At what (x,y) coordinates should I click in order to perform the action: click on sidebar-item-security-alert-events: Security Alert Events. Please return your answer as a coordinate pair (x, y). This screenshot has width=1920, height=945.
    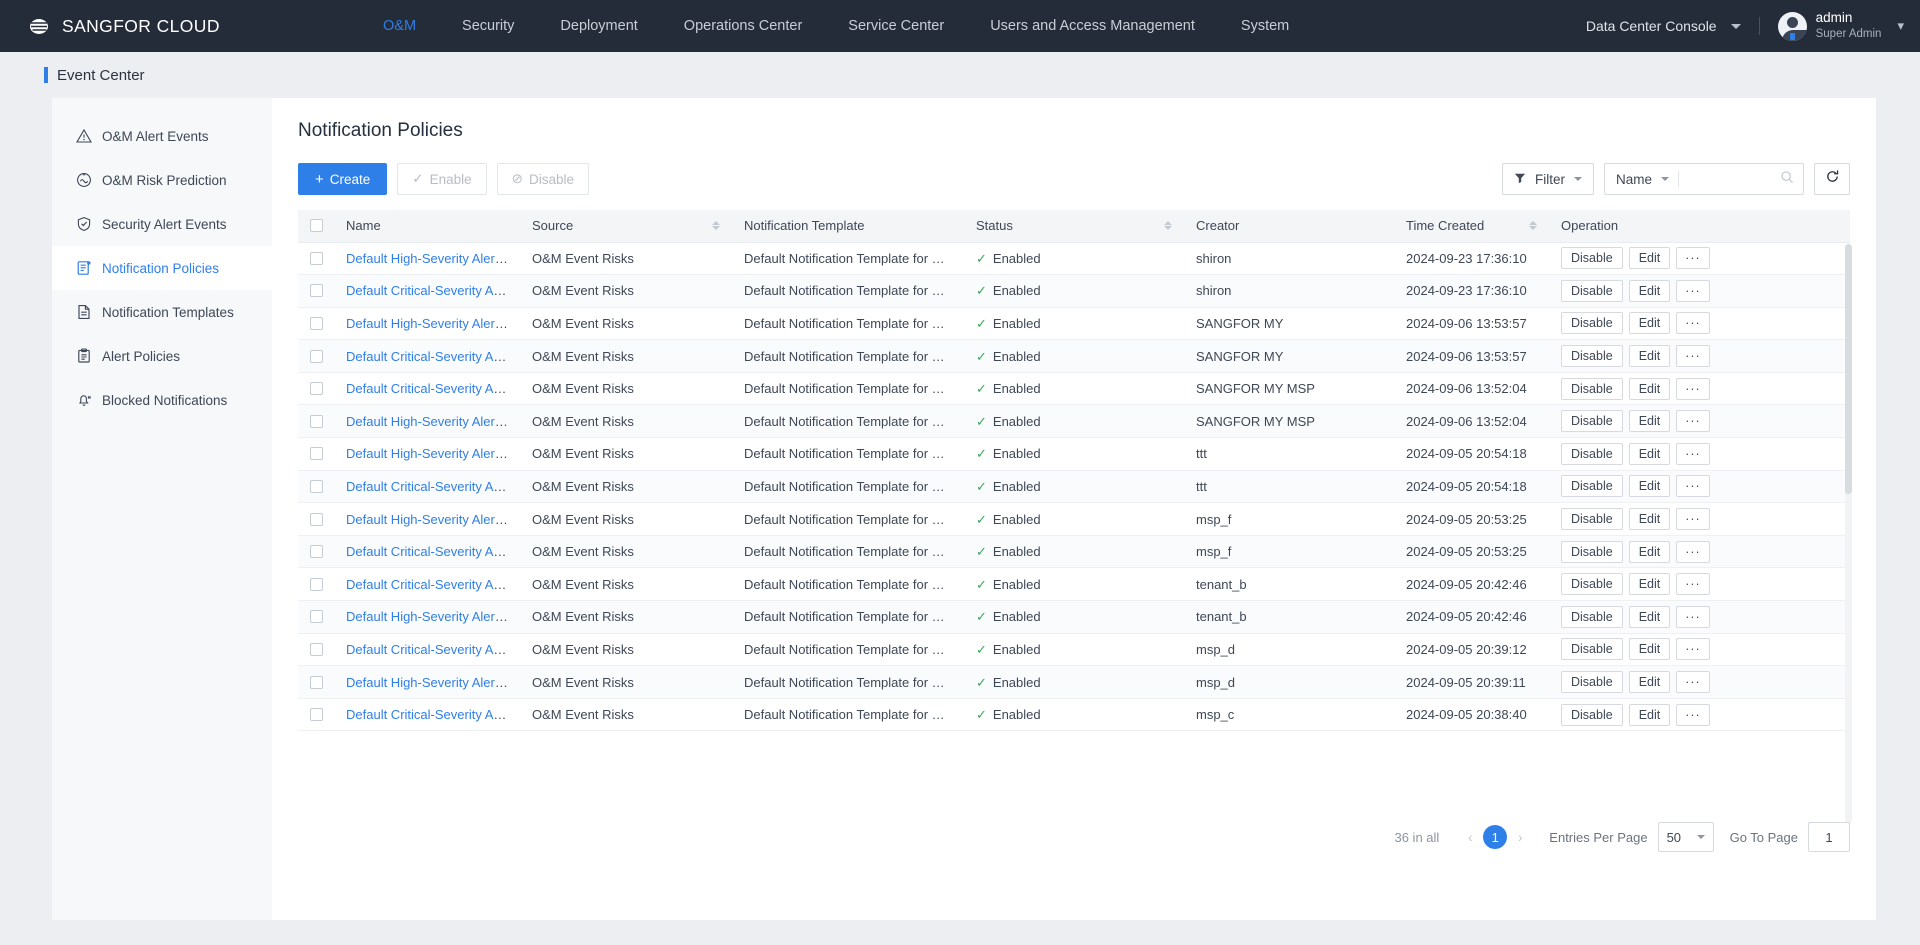
    Looking at the image, I should click on (162, 224).